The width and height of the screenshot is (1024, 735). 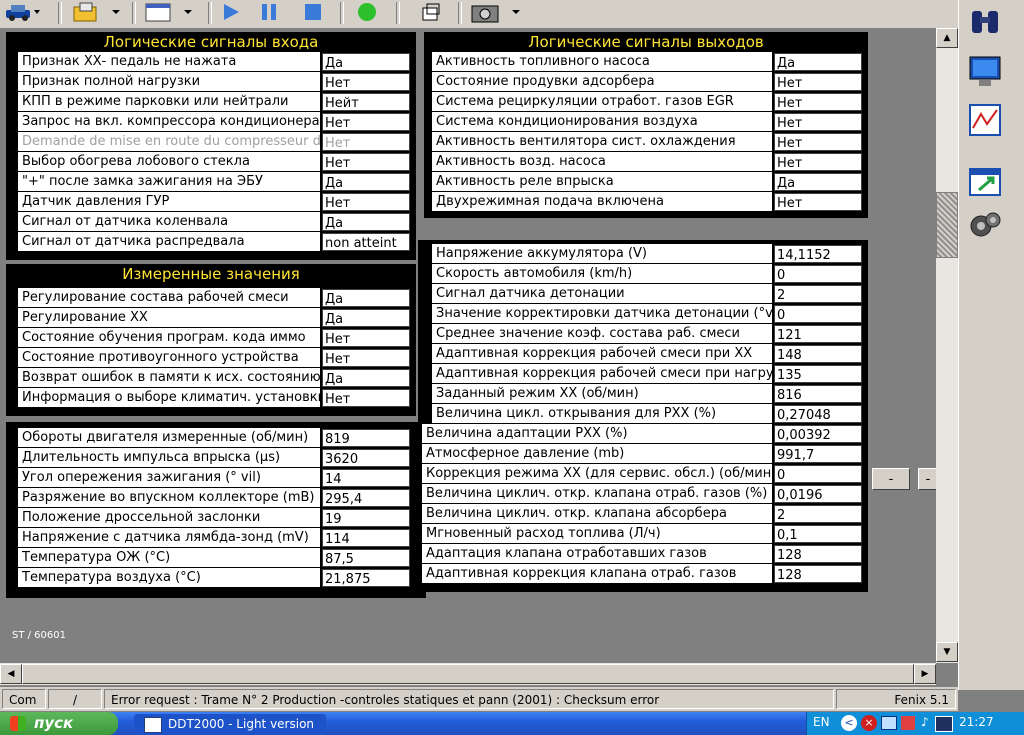 I want to click on signal-label: Система рециркуляции отработ. газов EGR, so click(x=602, y=101).